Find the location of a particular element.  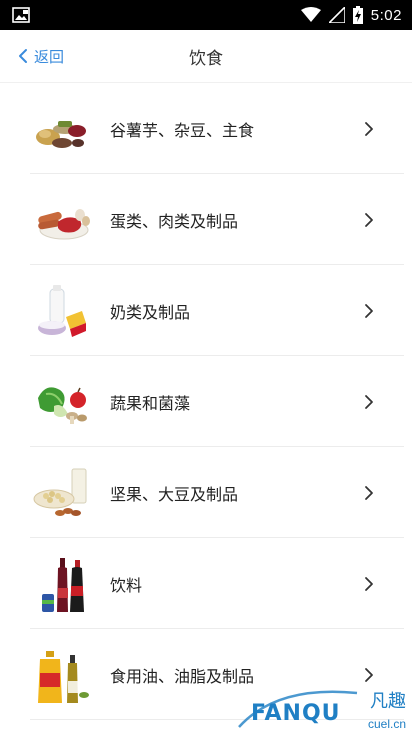

category-label: 蔬果和菌藻 is located at coordinates (150, 403).